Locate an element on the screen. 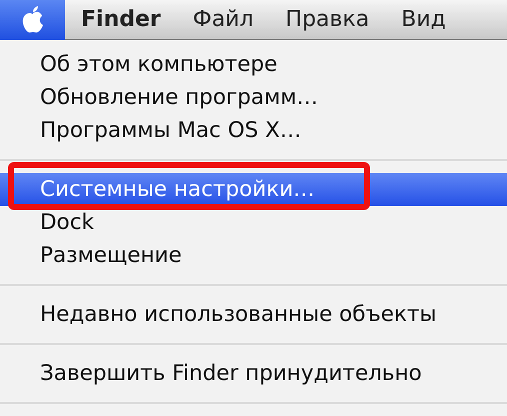 This screenshot has height=416, width=507. menu-item: Недавно использованные объекты is located at coordinates (253, 314).